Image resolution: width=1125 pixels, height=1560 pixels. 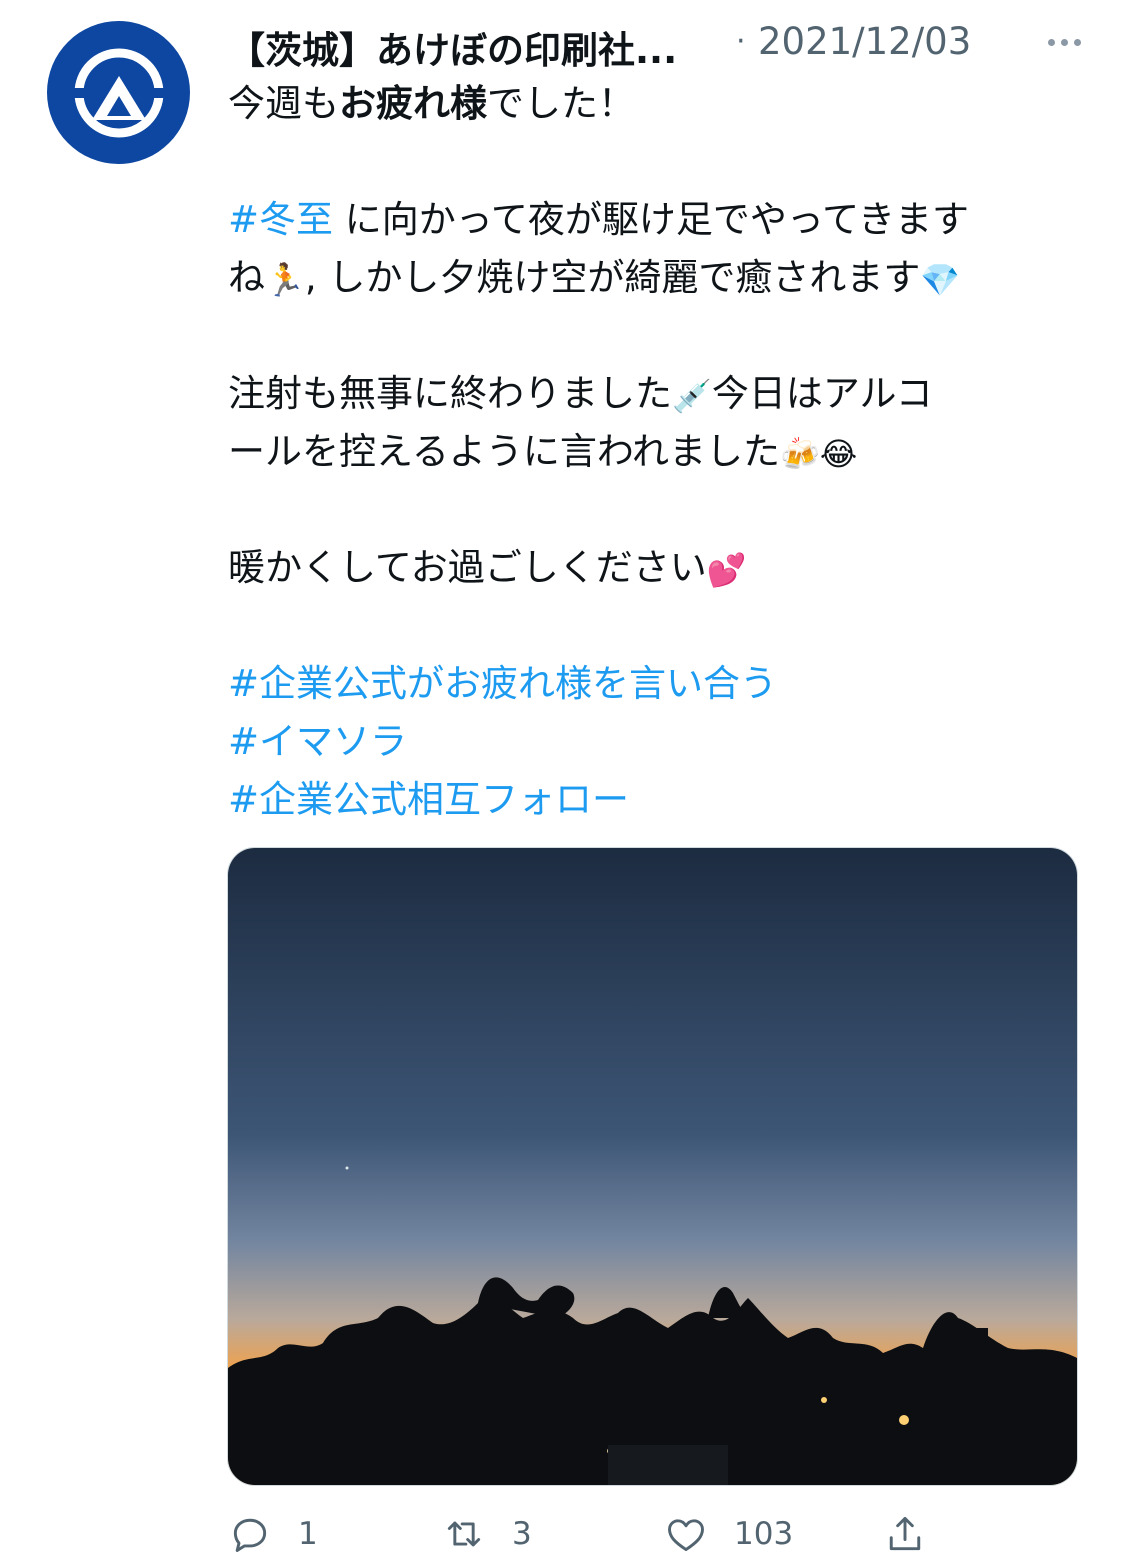 I want to click on avatar, so click(x=118, y=92).